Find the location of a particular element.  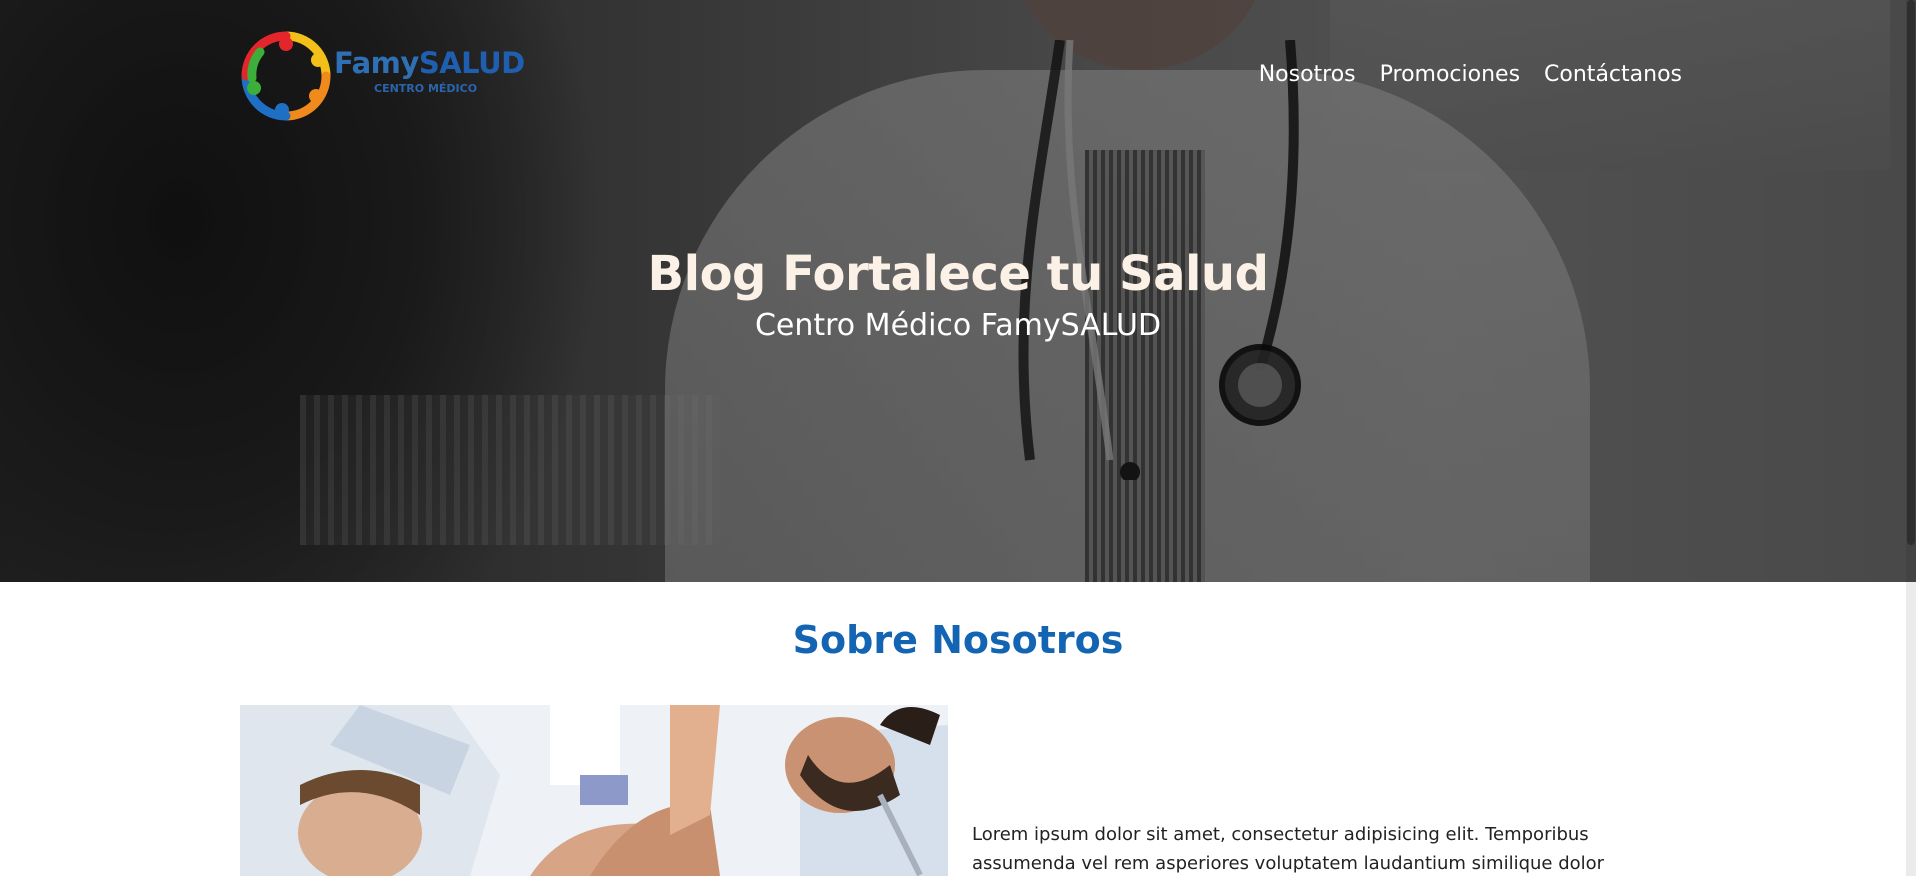

page-scrollbar is located at coordinates (1911, 438).